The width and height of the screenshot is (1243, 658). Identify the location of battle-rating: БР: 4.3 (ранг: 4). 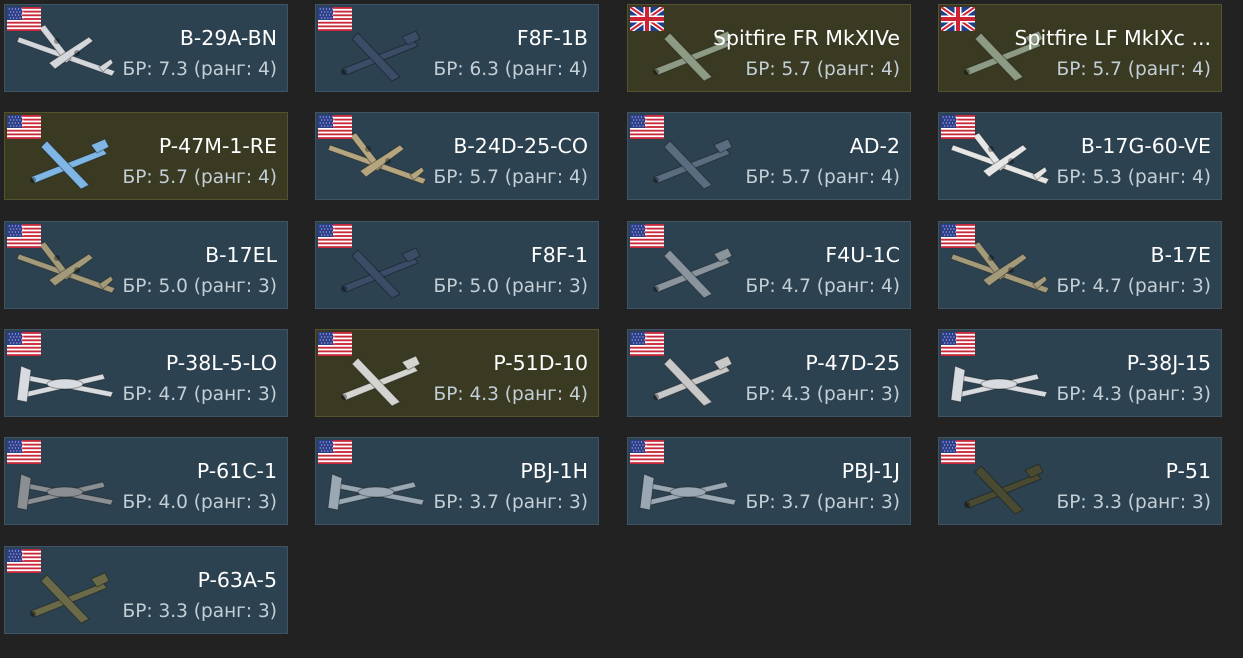
(510, 394).